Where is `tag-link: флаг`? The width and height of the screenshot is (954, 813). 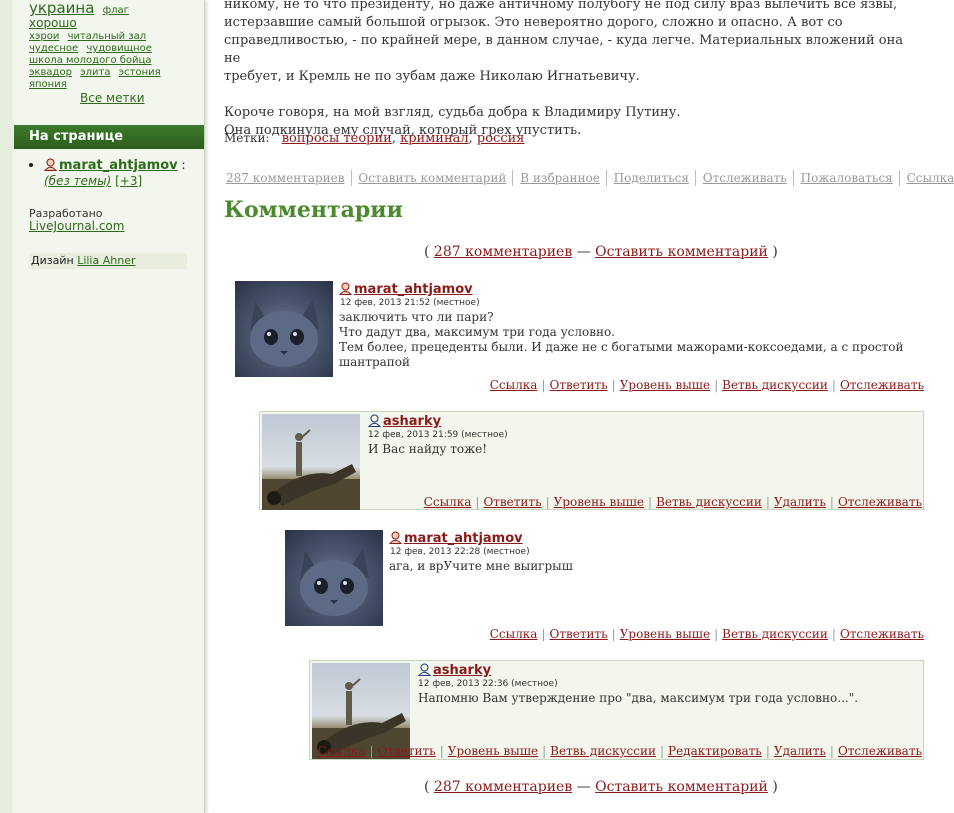 tag-link: флаг is located at coordinates (116, 10).